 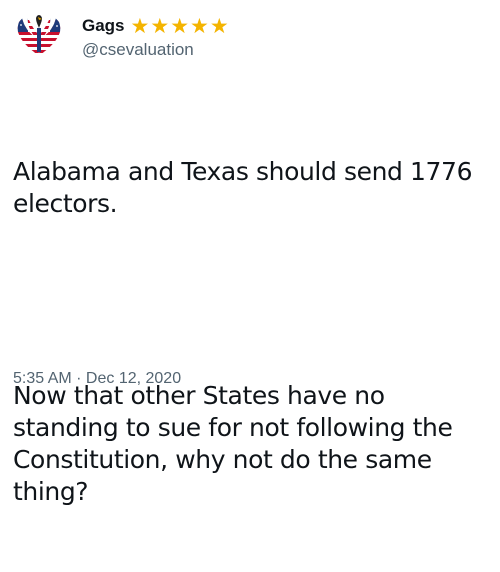 I want to click on eagle-flag-icon, so click(x=39, y=35).